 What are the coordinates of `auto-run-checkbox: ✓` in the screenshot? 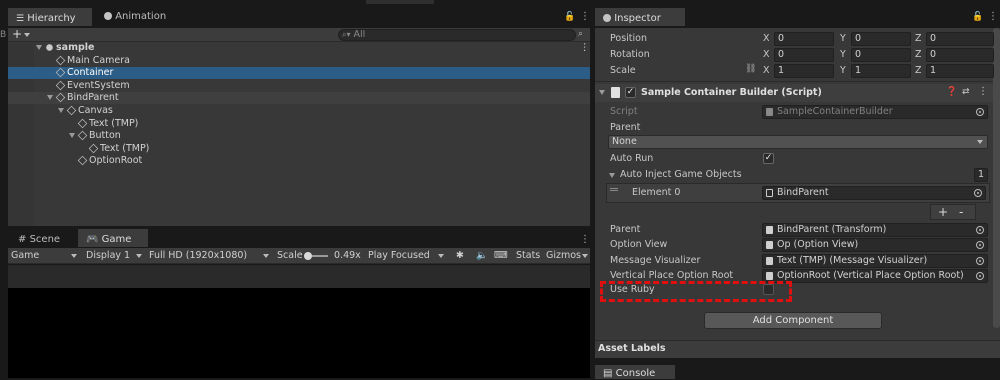 It's located at (768, 158).